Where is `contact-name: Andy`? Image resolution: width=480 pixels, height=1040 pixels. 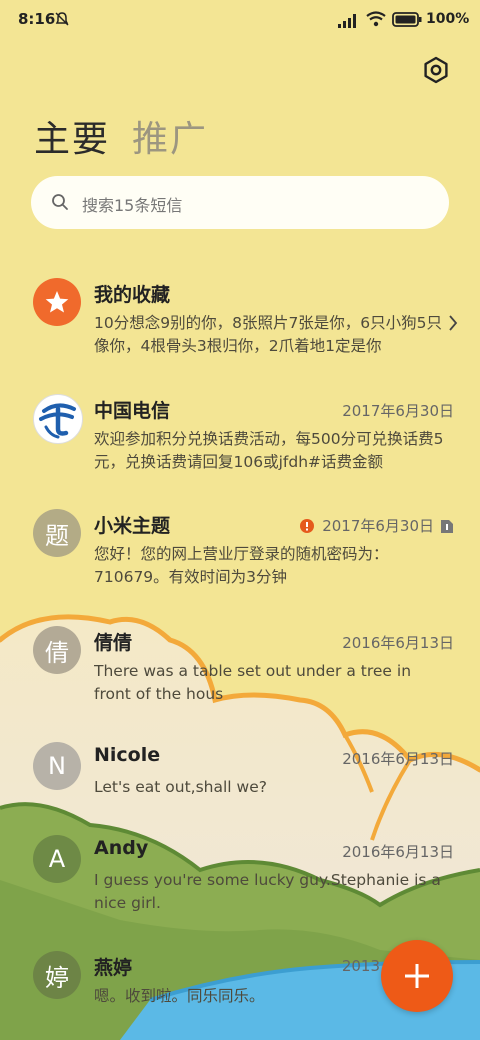 contact-name: Andy is located at coordinates (121, 848).